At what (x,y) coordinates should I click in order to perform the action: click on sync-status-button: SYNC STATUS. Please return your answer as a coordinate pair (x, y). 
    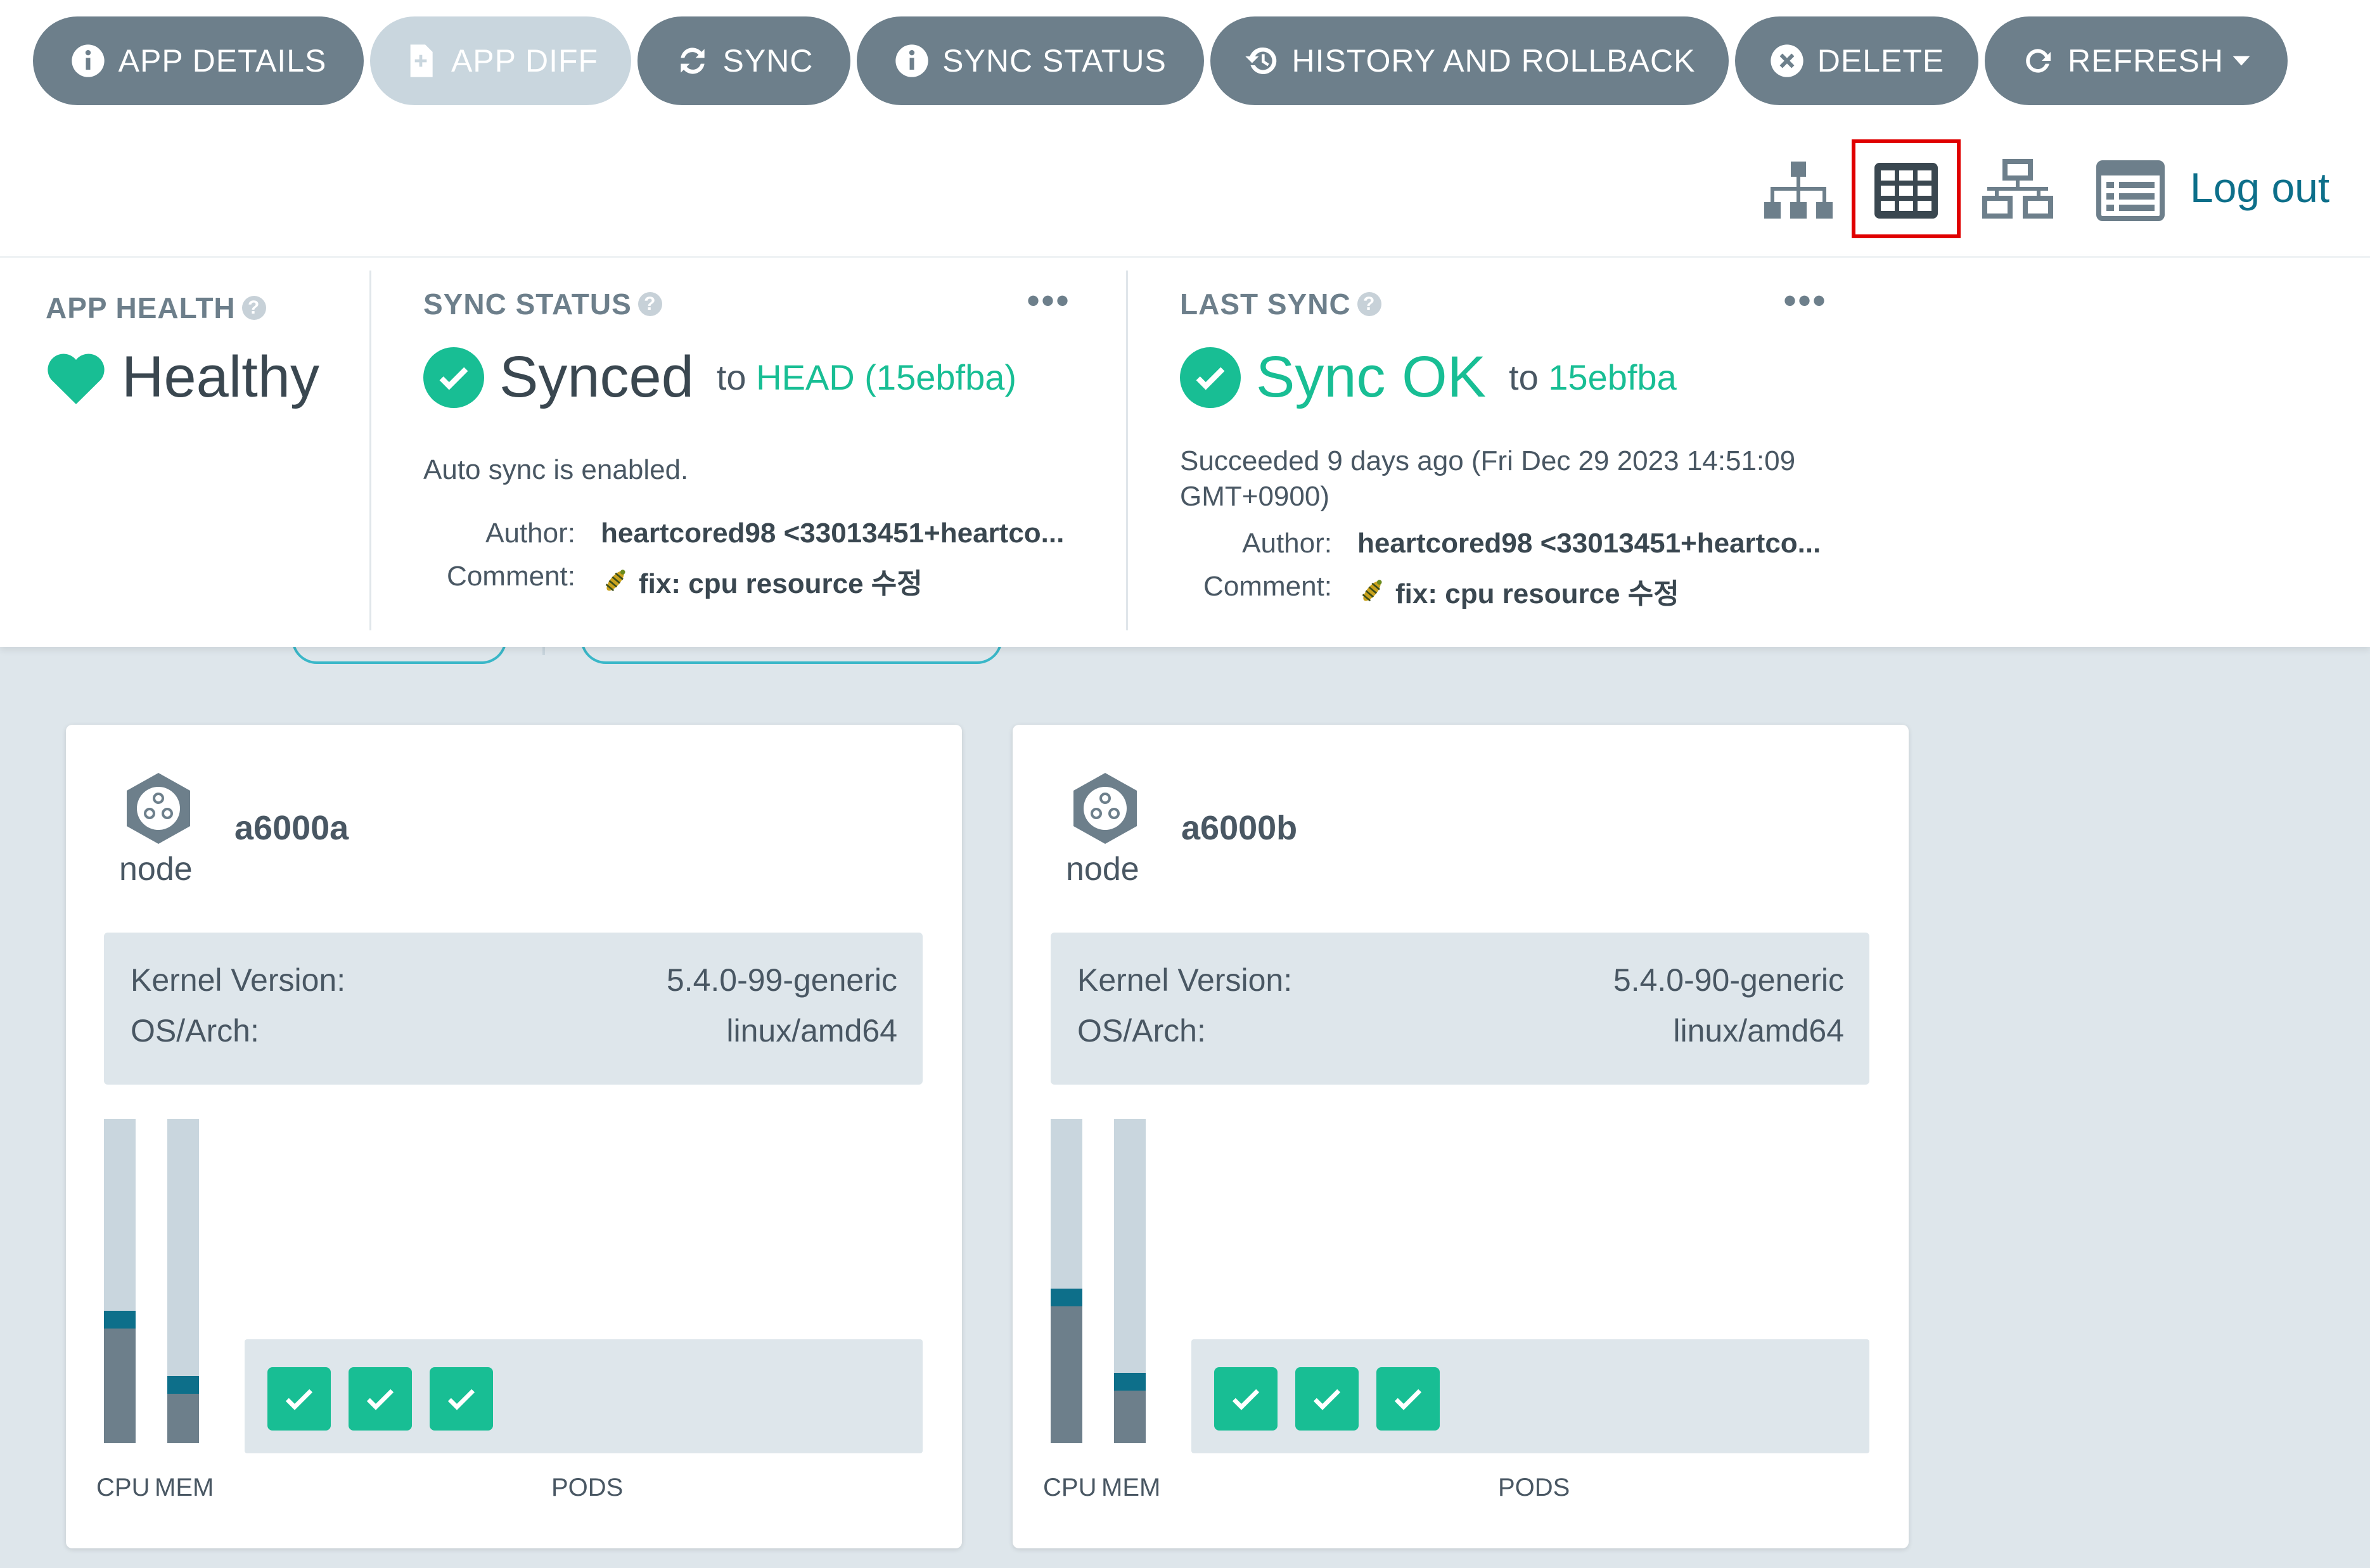
    Looking at the image, I should click on (1030, 60).